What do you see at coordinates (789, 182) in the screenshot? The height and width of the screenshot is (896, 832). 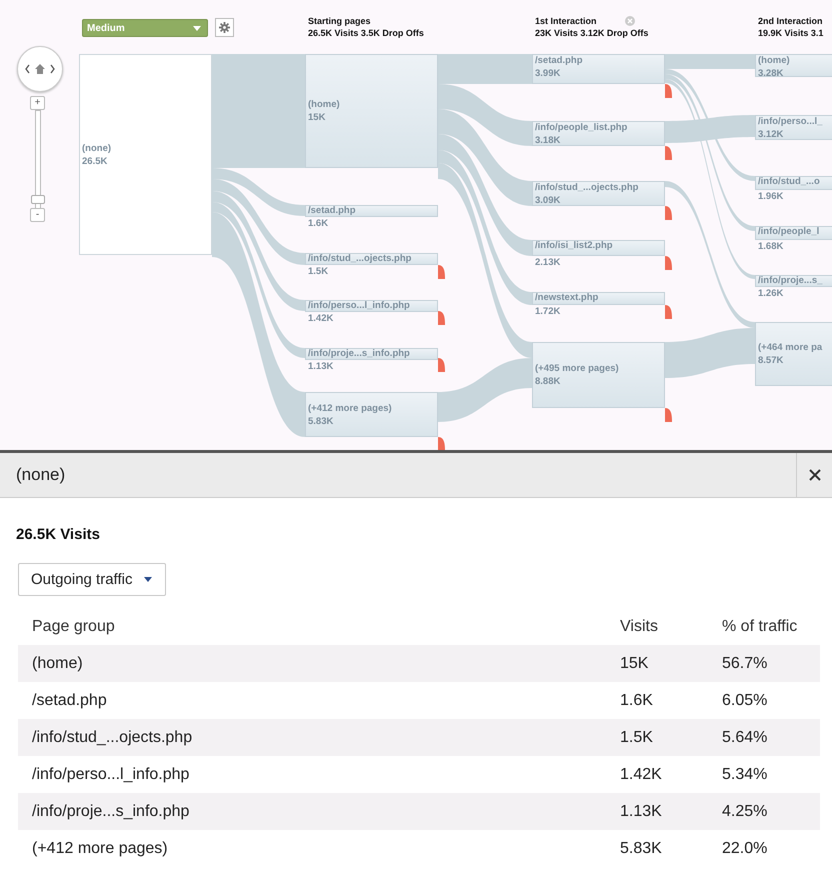 I see `node-label: /info/stud_...o` at bounding box center [789, 182].